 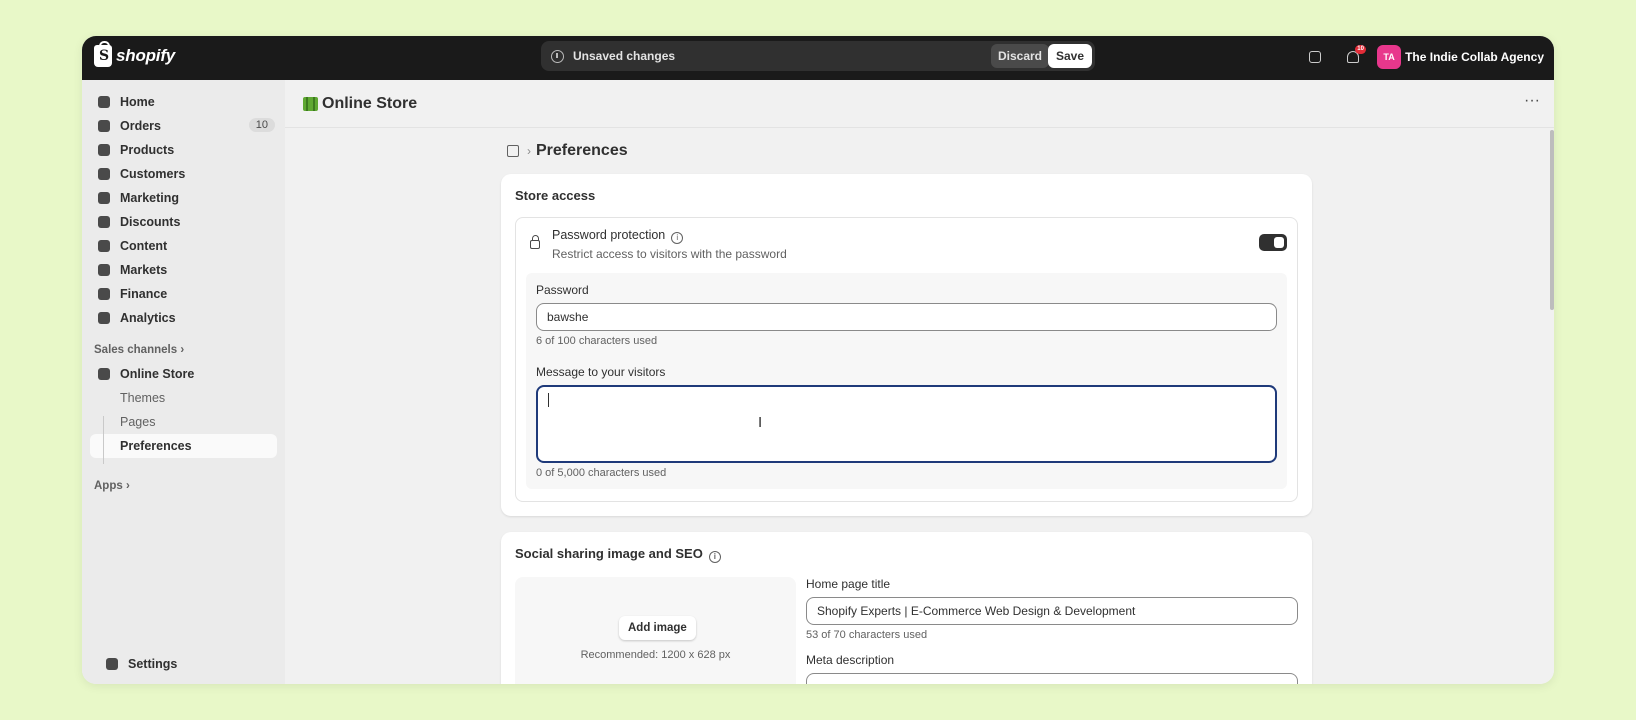 I want to click on unsaved-changes-label: Unsaved changes, so click(x=624, y=56).